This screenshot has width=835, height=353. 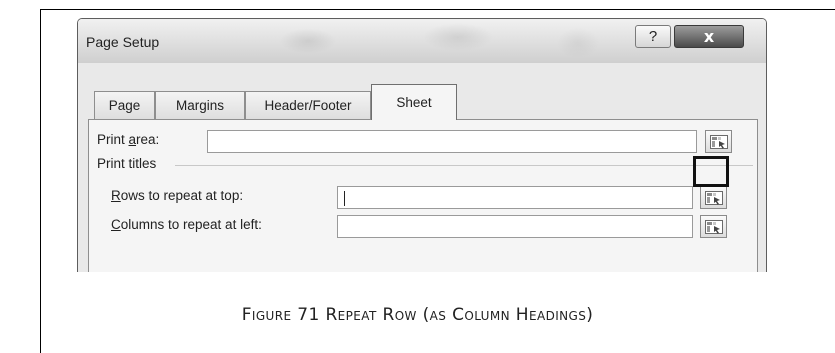 I want to click on print-area-label: Print area:, so click(x=128, y=139).